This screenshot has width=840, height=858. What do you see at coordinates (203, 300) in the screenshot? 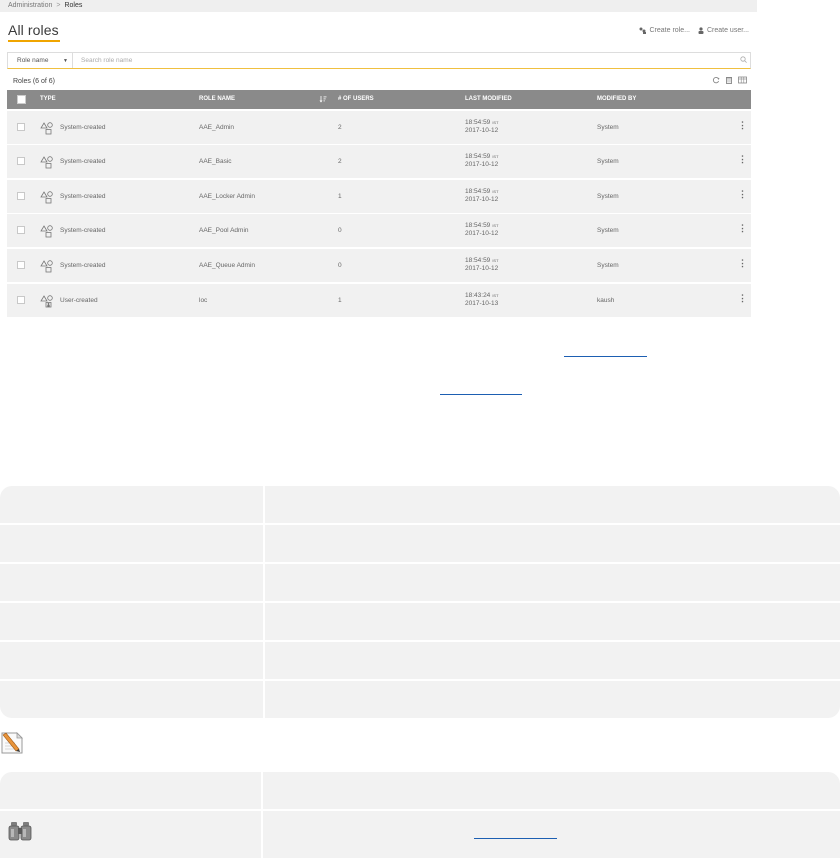
I see `role-name: loc` at bounding box center [203, 300].